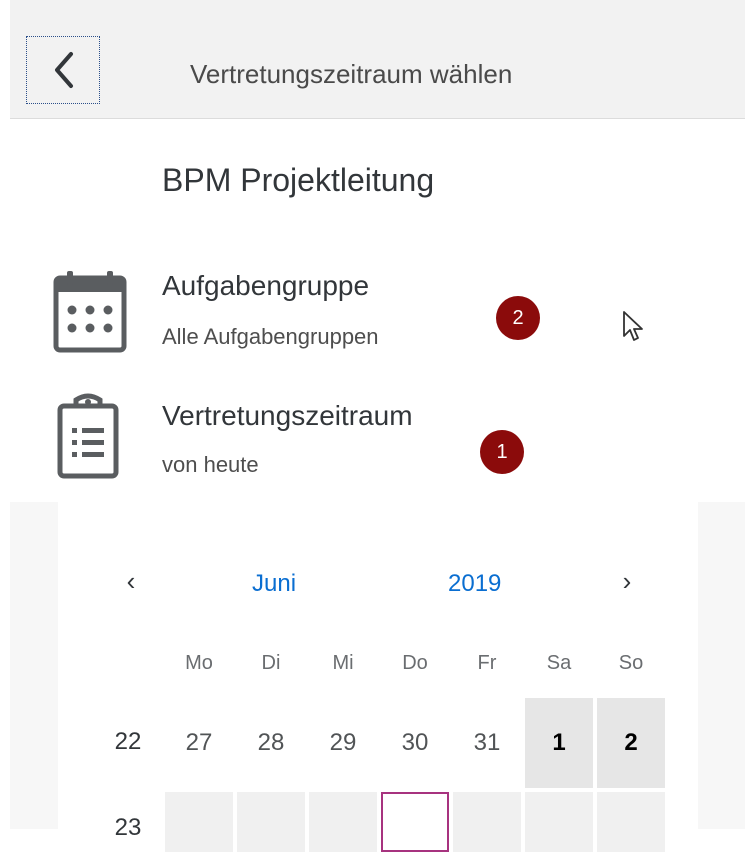 The height and width of the screenshot is (852, 745). Describe the element at coordinates (415, 743) in the screenshot. I see `calendar-day: 30` at that location.